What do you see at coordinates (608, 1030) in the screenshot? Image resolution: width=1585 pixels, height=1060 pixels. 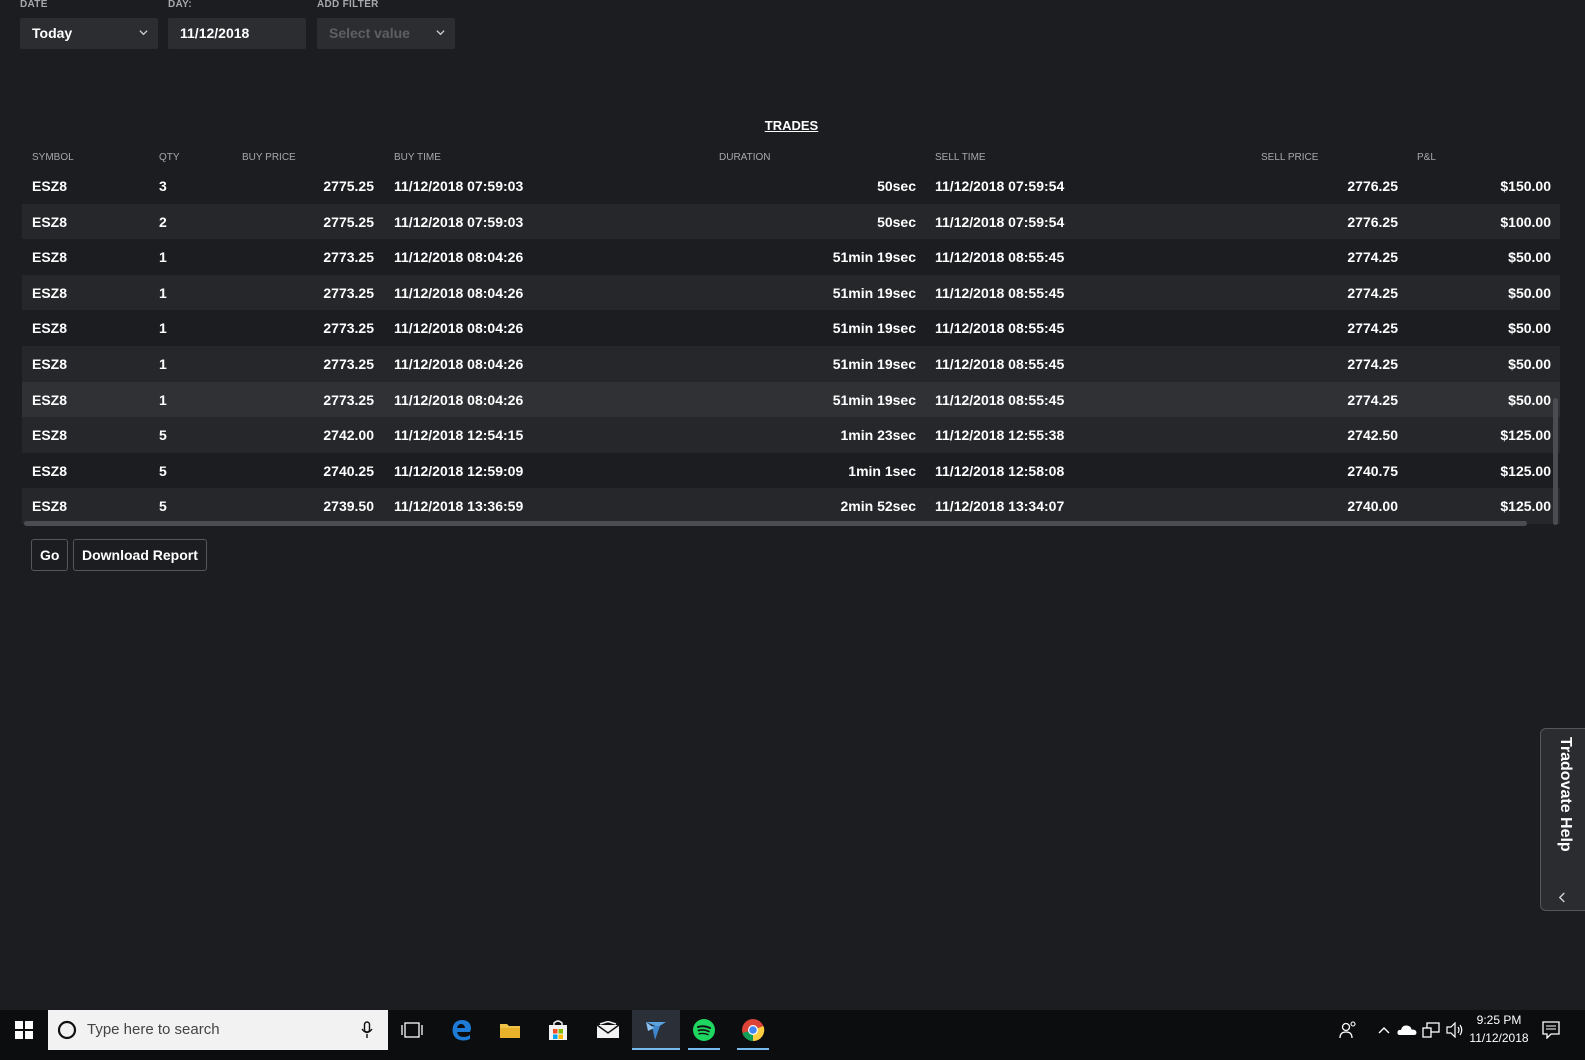 I see `mail-icon` at bounding box center [608, 1030].